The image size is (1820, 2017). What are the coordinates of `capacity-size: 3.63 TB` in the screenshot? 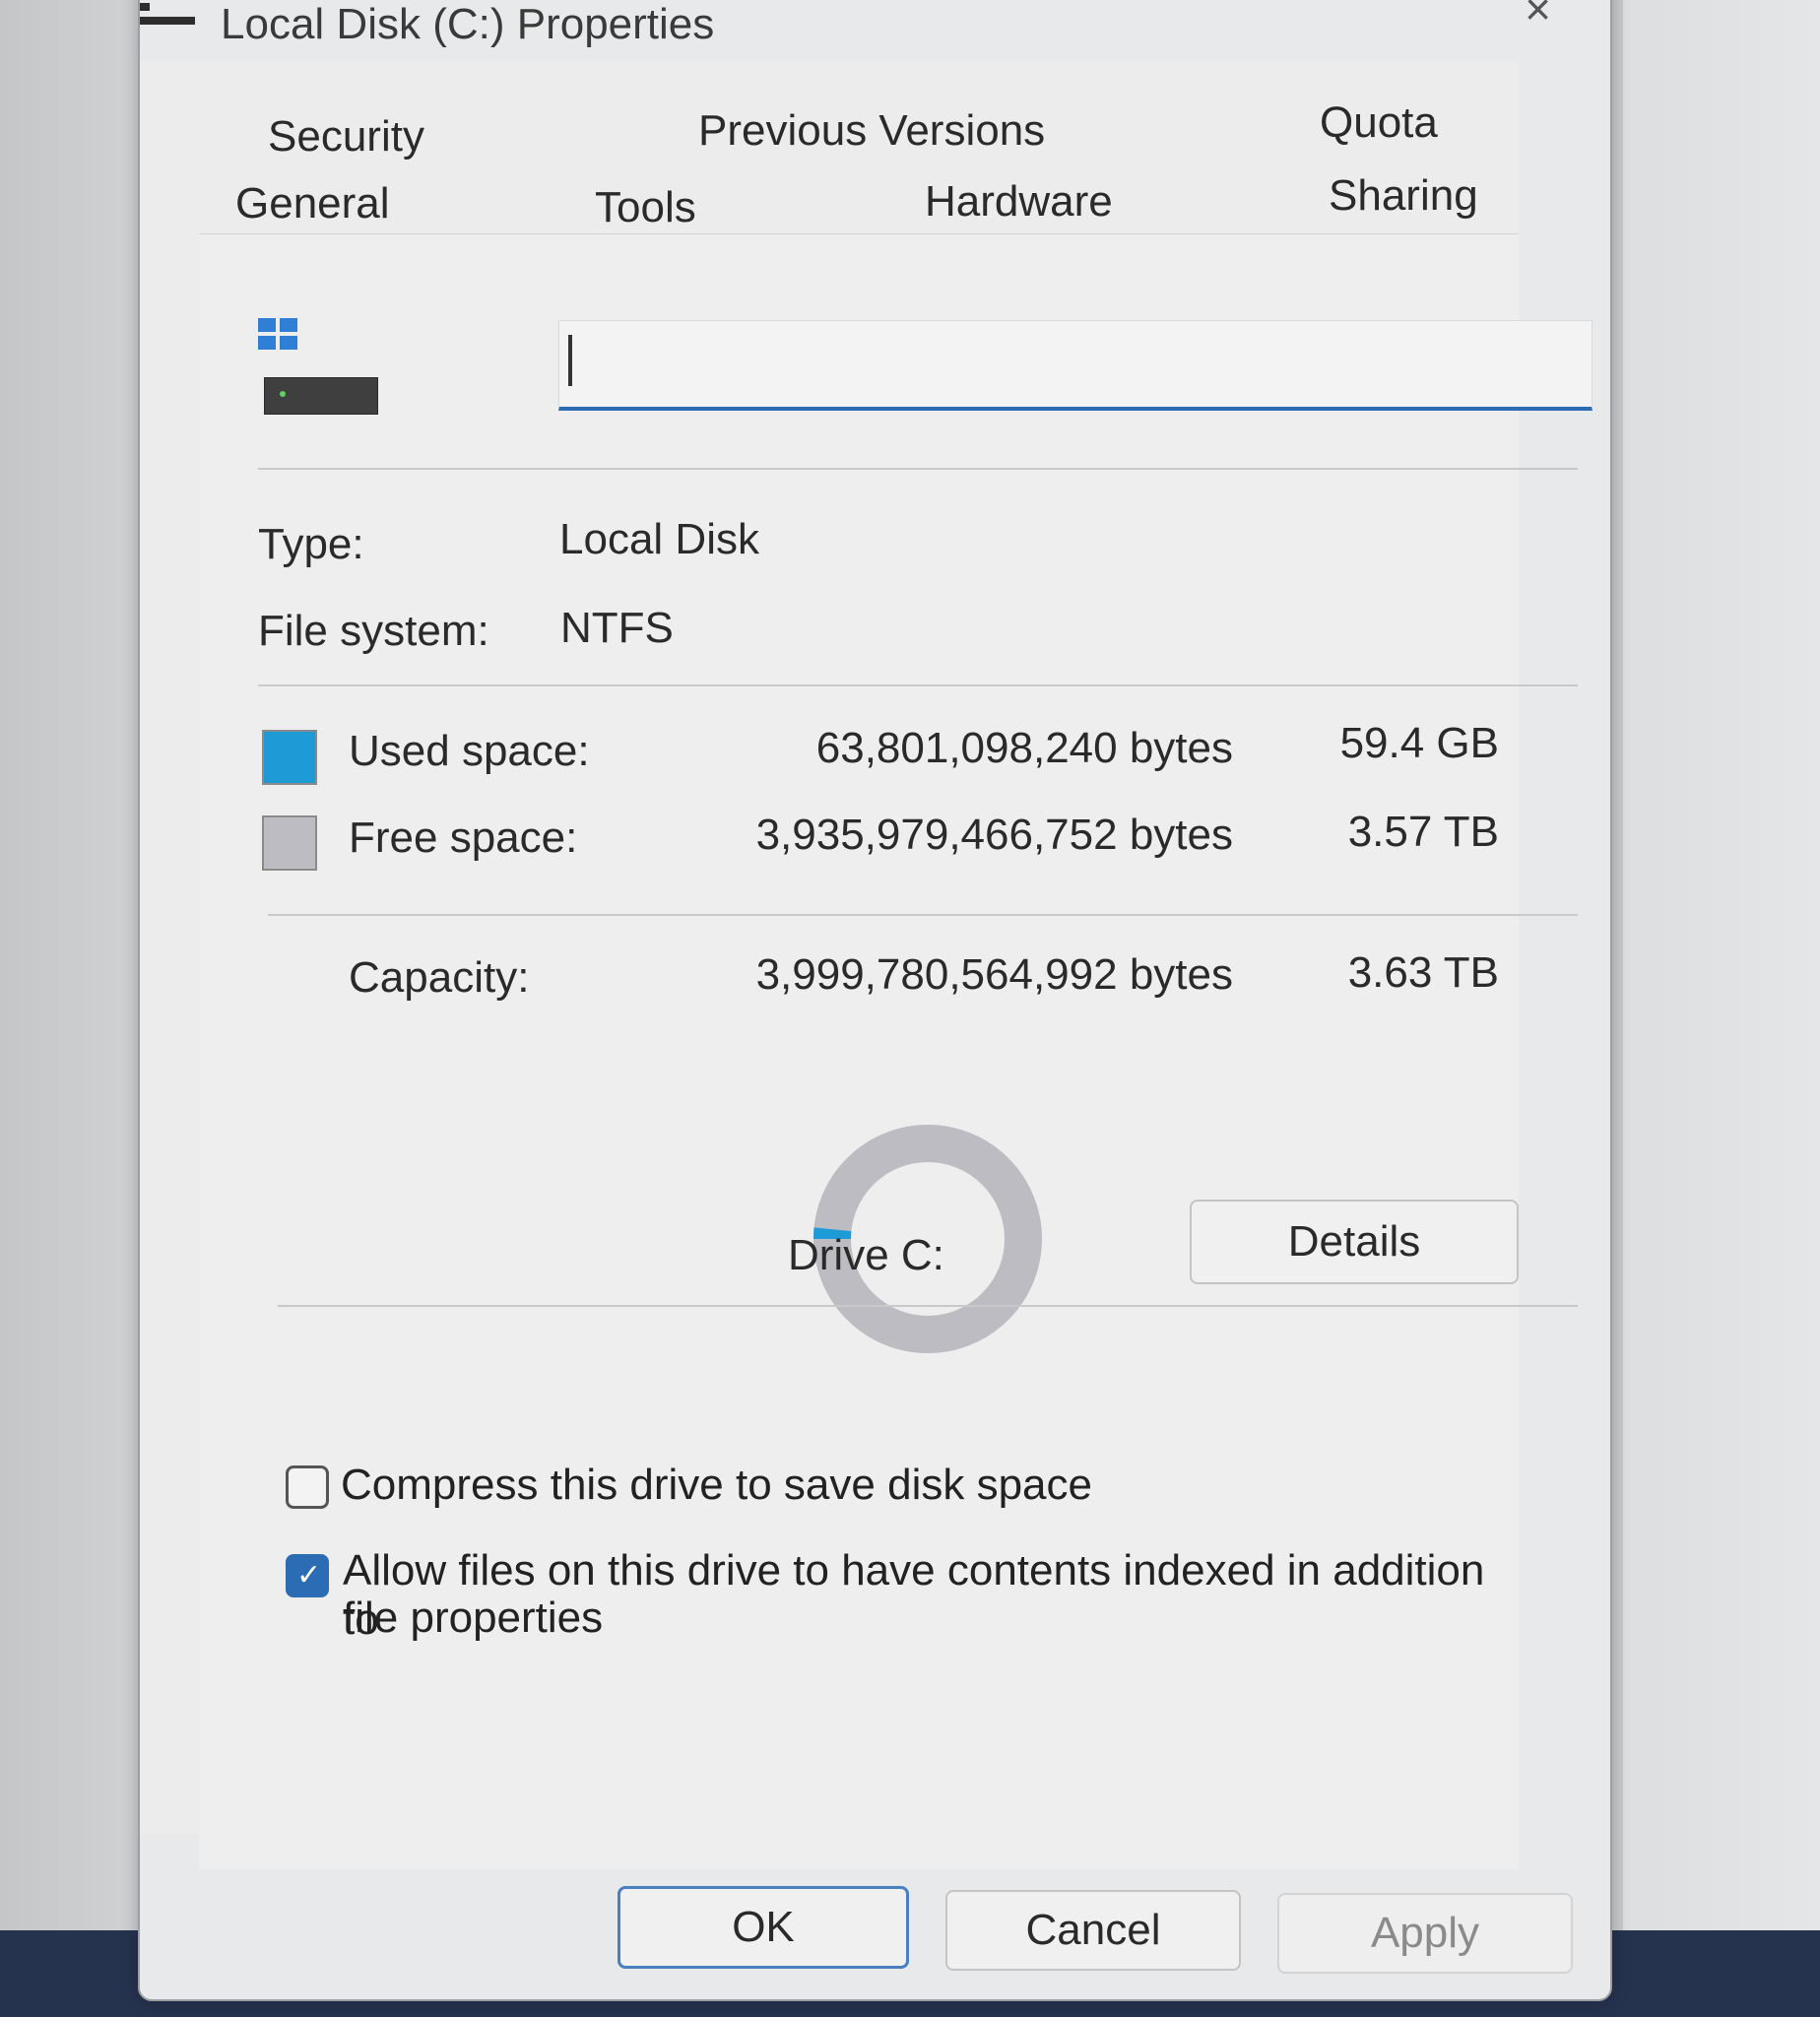 It's located at (1423, 972).